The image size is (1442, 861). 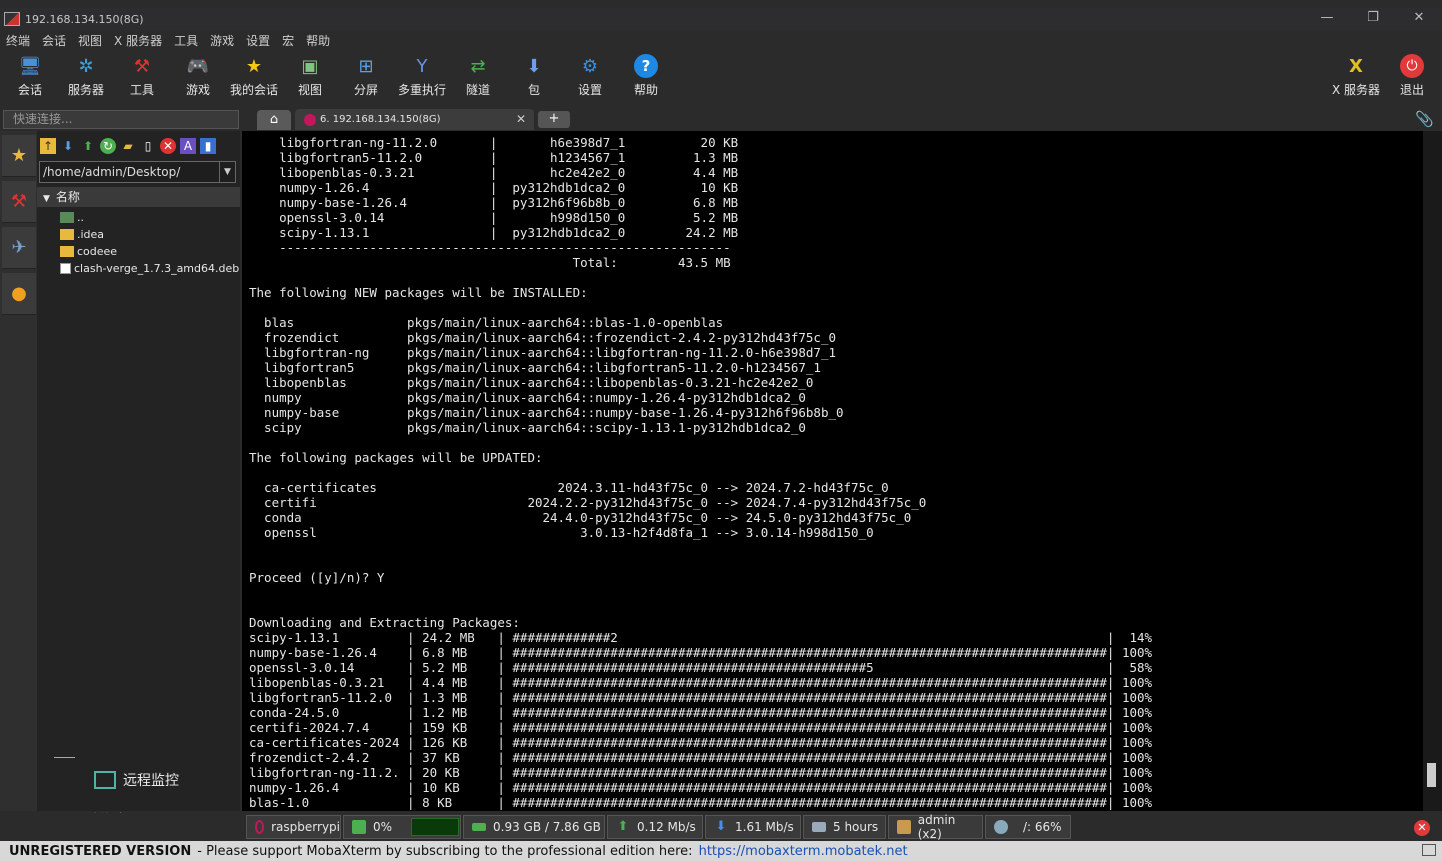 I want to click on toolbar-exit-button: ⏻ 退出, so click(x=1412, y=76).